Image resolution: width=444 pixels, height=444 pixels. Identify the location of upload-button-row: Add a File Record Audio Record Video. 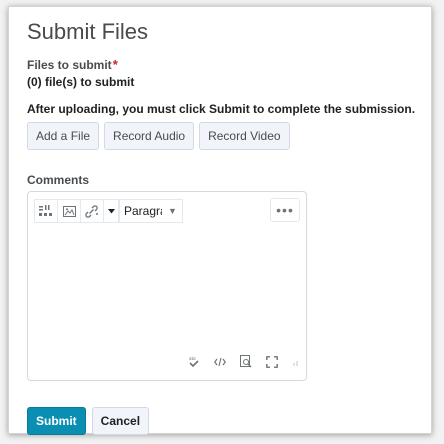
(158, 136).